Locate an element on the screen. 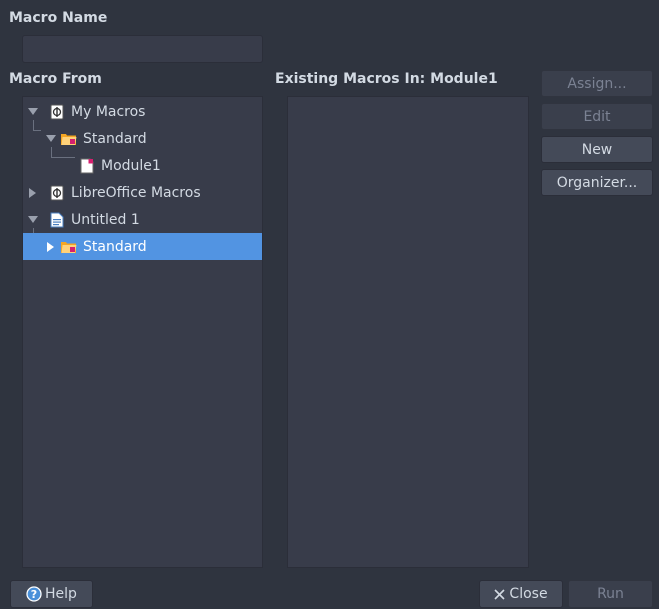 This screenshot has width=659, height=609. new-button: New is located at coordinates (597, 149).